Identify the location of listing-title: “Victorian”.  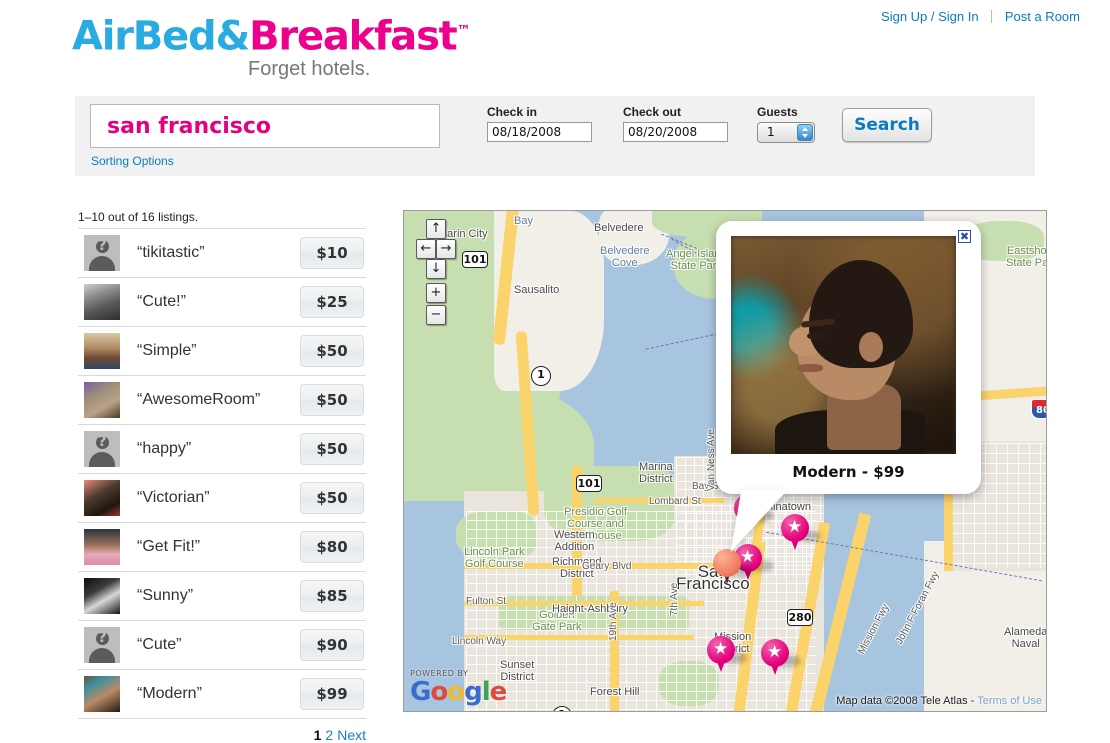
(173, 497).